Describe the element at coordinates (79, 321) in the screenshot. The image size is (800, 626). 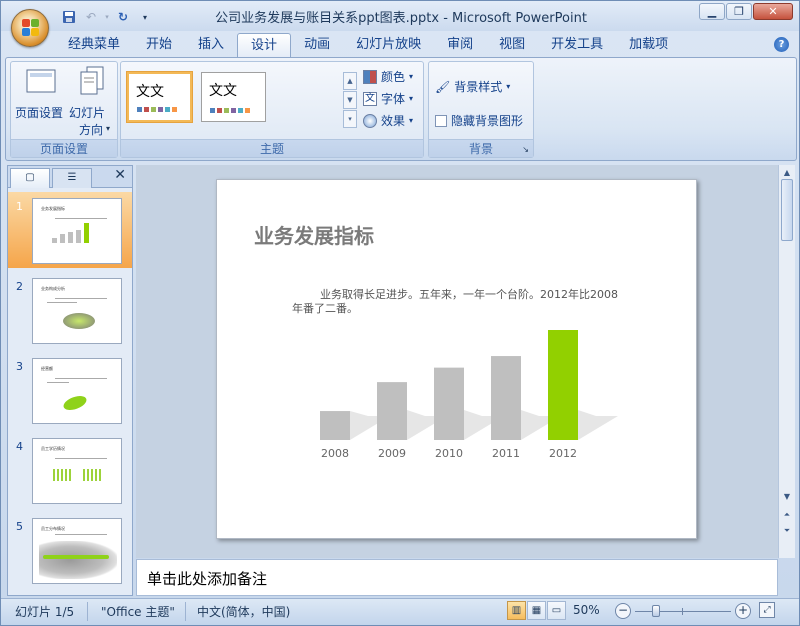
I see `thumb-pie-chart` at that location.